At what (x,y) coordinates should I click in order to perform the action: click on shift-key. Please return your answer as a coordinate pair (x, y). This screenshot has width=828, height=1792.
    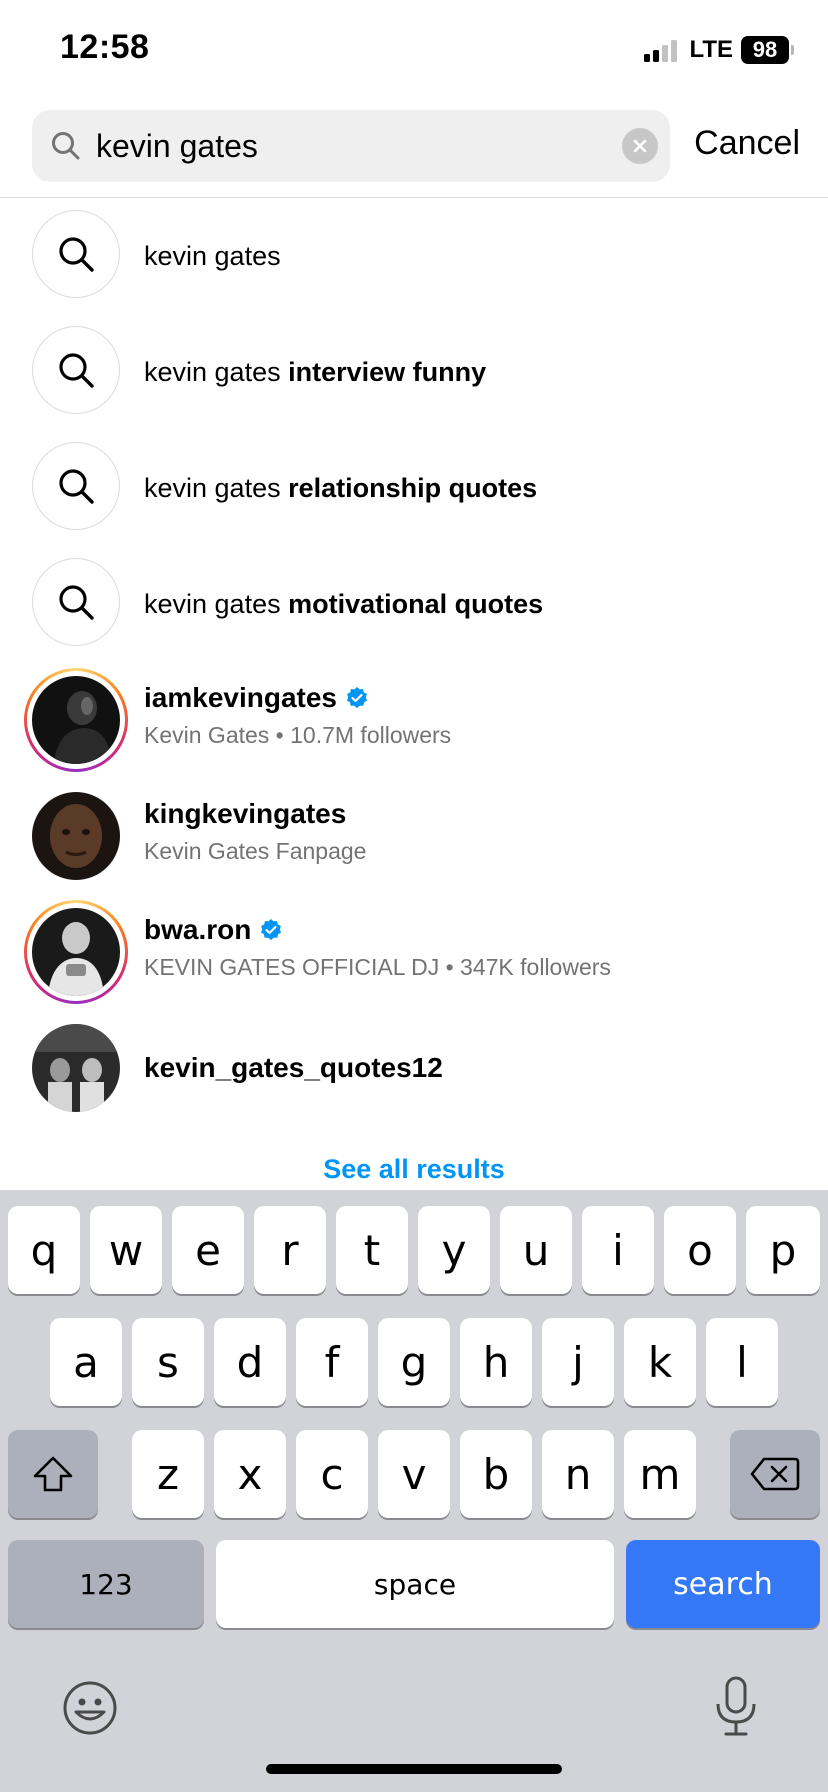
    Looking at the image, I should click on (53, 1474).